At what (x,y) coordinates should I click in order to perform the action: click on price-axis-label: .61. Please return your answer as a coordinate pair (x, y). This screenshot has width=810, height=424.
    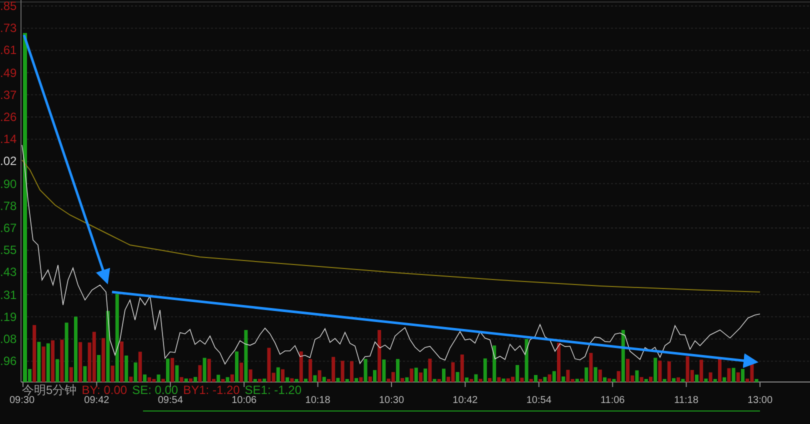
    Looking at the image, I should click on (8, 50).